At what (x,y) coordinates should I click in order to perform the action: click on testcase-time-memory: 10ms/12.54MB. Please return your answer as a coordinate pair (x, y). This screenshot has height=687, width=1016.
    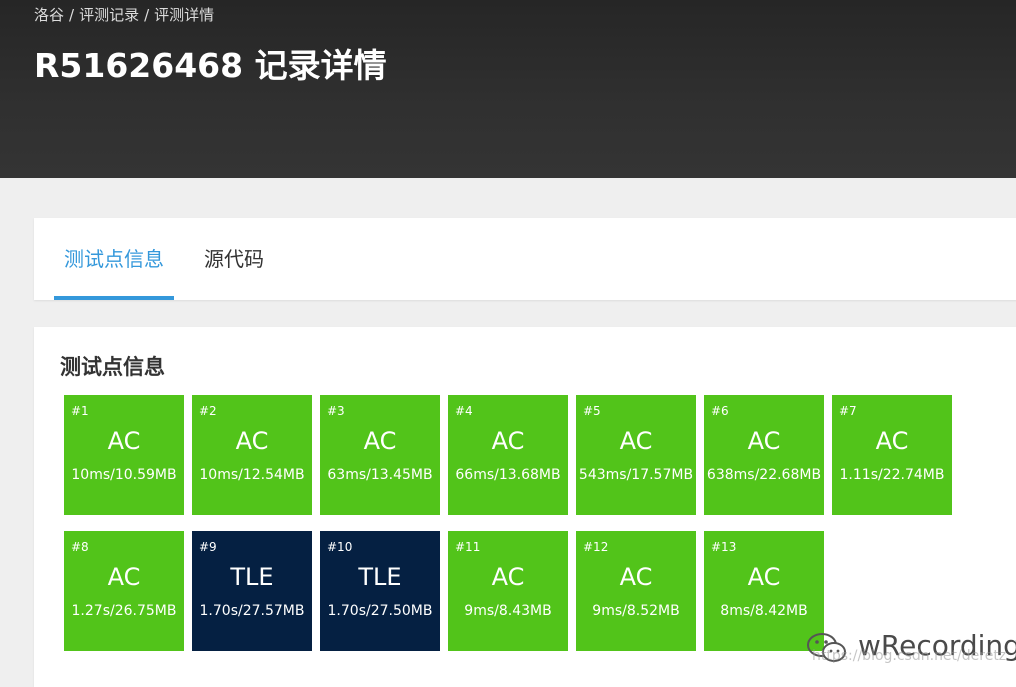
    Looking at the image, I should click on (252, 475).